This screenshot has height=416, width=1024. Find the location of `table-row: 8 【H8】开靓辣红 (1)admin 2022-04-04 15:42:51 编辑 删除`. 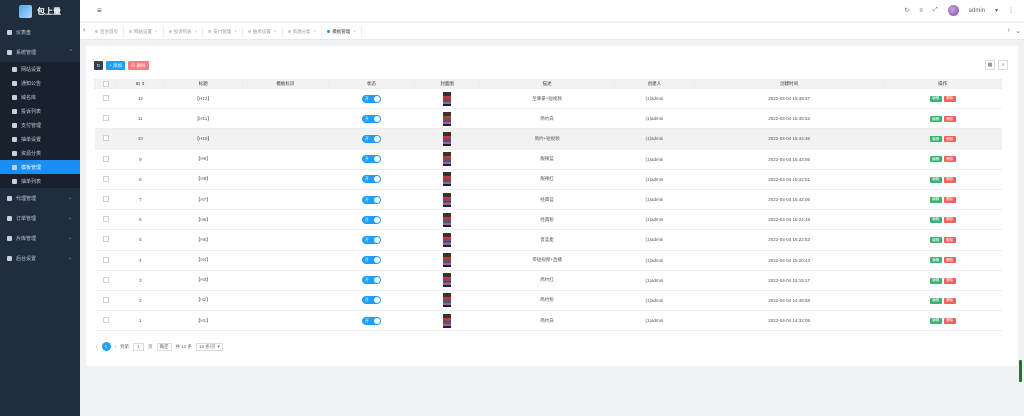

table-row: 8 【H8】开靓辣红 (1)admin 2022-04-04 15:42:51 编辑 删除 is located at coordinates (548, 179).